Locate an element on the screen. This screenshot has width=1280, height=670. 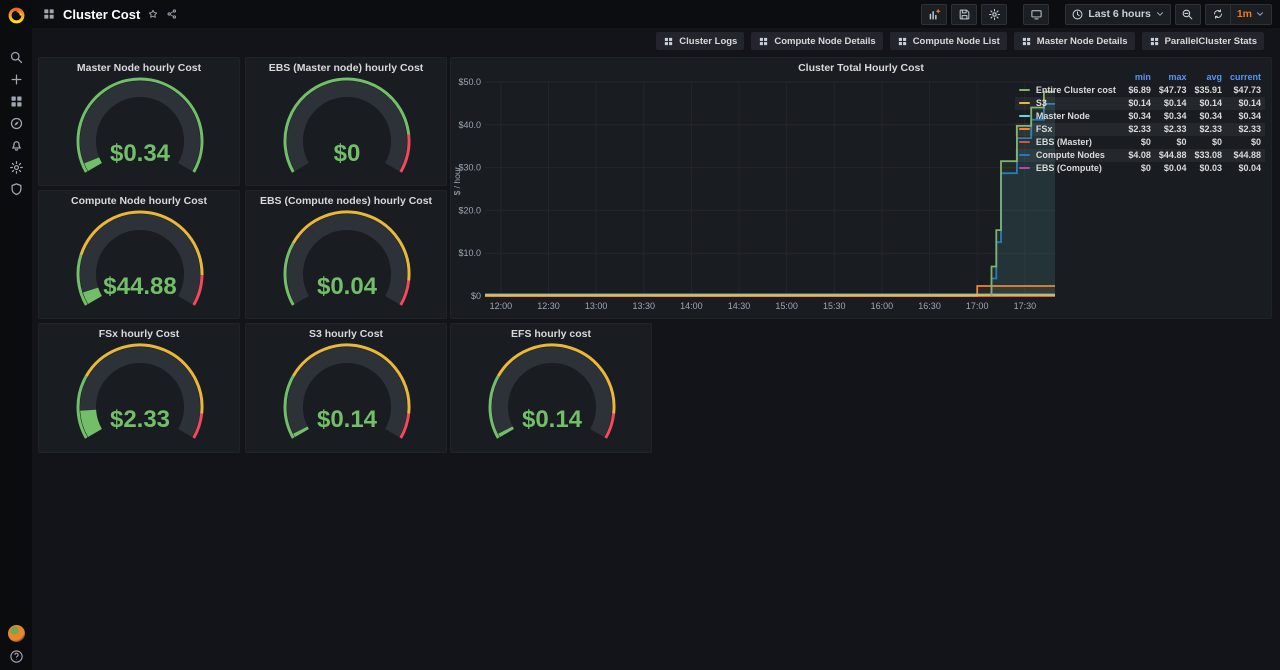
svg-text: 12:00 is located at coordinates (501, 306).